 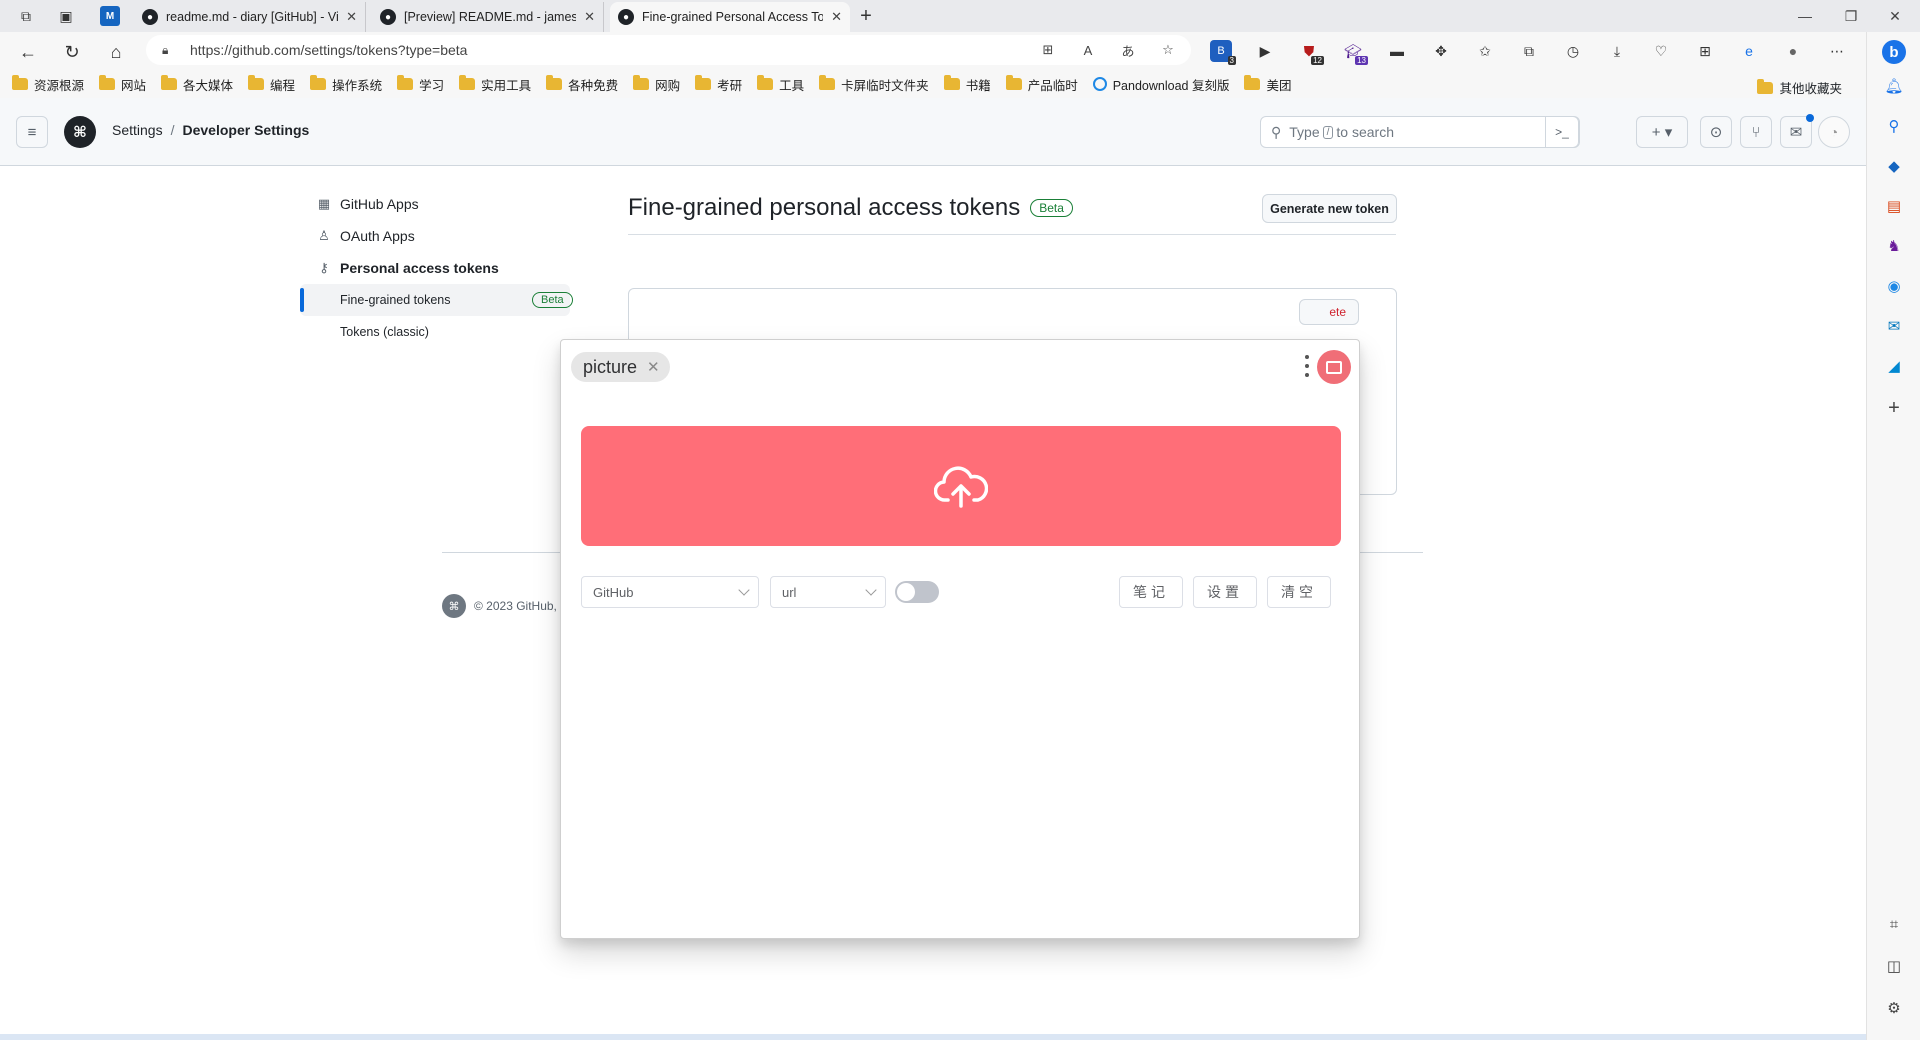 I want to click on hamburger-menu-icon: ≡, so click(x=32, y=132).